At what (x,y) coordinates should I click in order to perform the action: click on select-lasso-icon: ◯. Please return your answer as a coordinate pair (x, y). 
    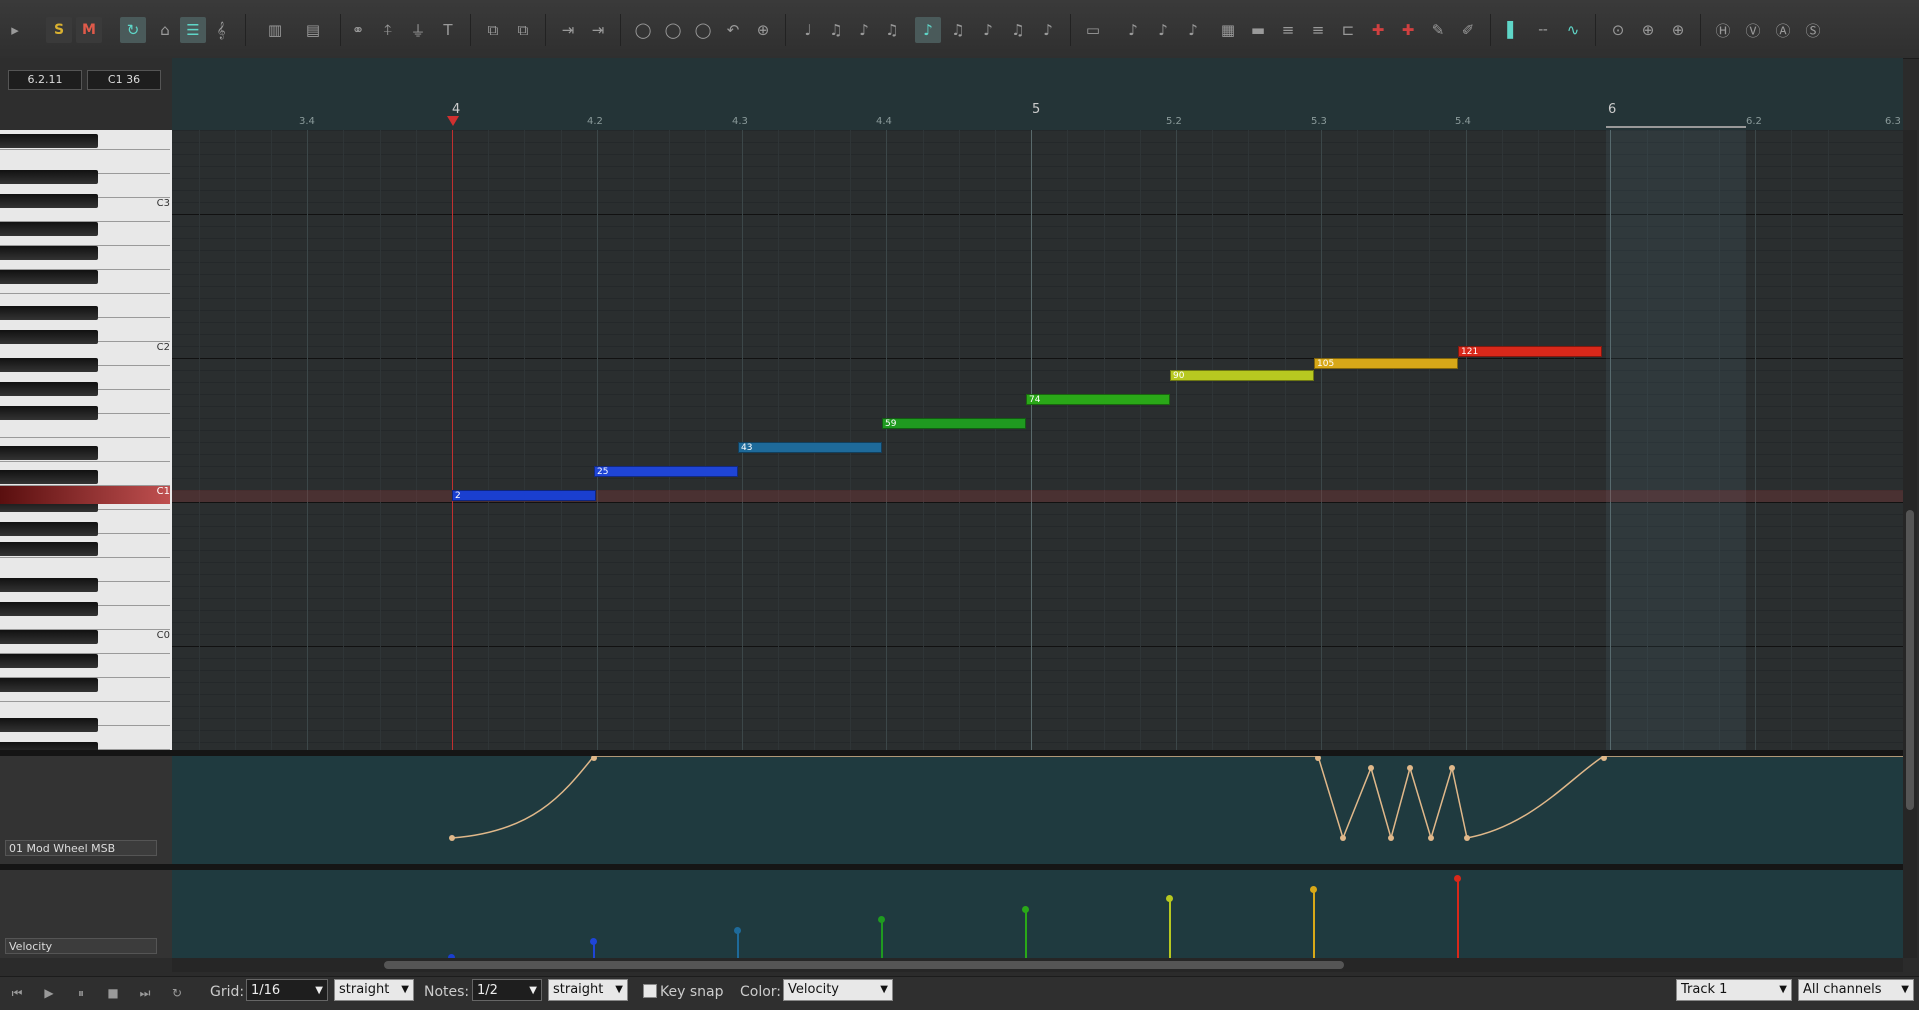
    Looking at the image, I should click on (673, 30).